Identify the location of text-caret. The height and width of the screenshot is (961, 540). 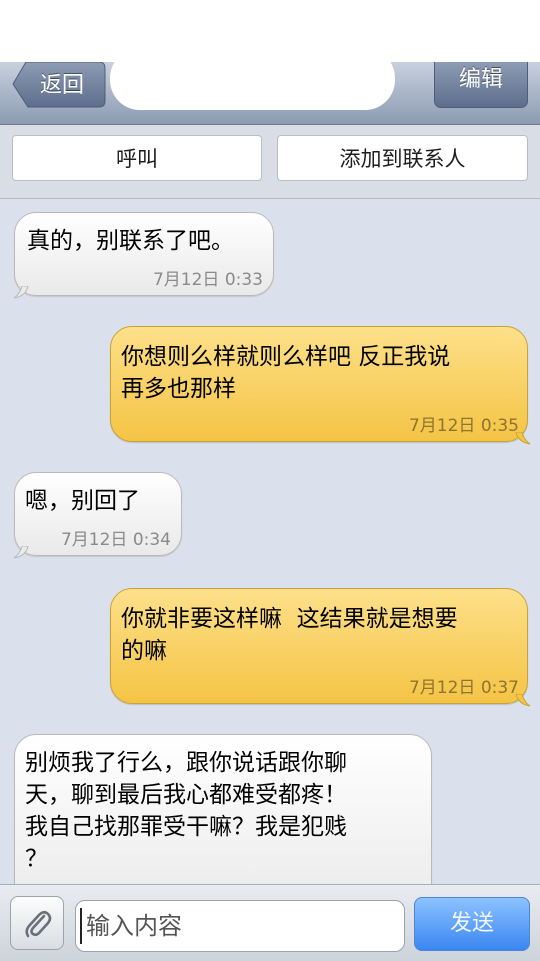
(81, 926).